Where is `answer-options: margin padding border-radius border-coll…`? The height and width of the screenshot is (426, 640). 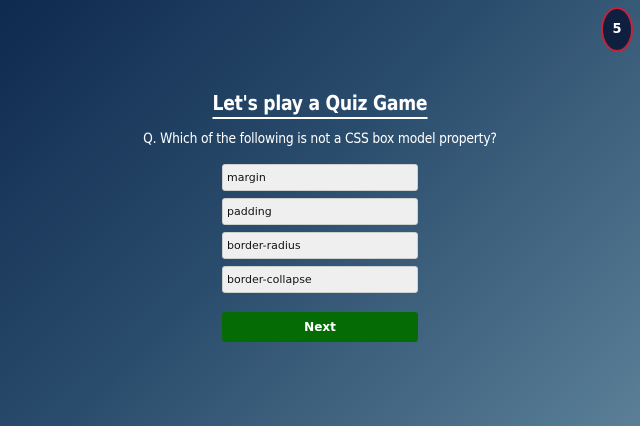
answer-options: margin padding border-radius border-coll… is located at coordinates (320, 232).